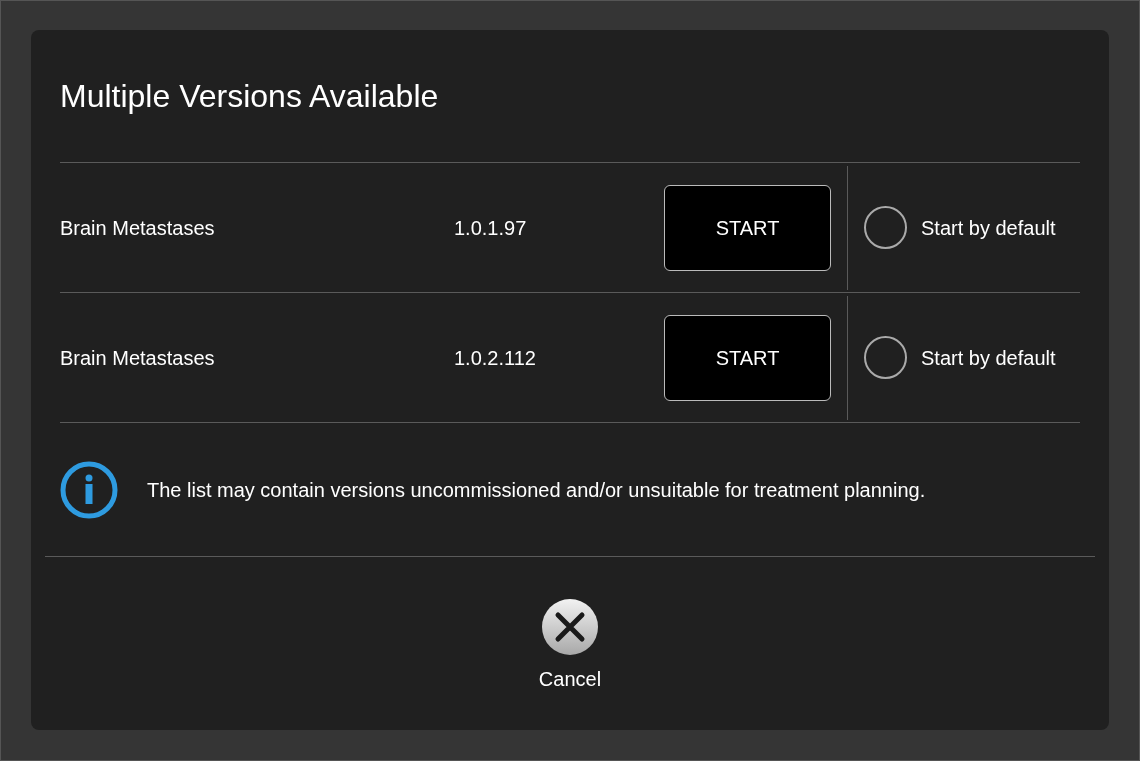  I want to click on version-number: 1.0.1.97, so click(491, 228).